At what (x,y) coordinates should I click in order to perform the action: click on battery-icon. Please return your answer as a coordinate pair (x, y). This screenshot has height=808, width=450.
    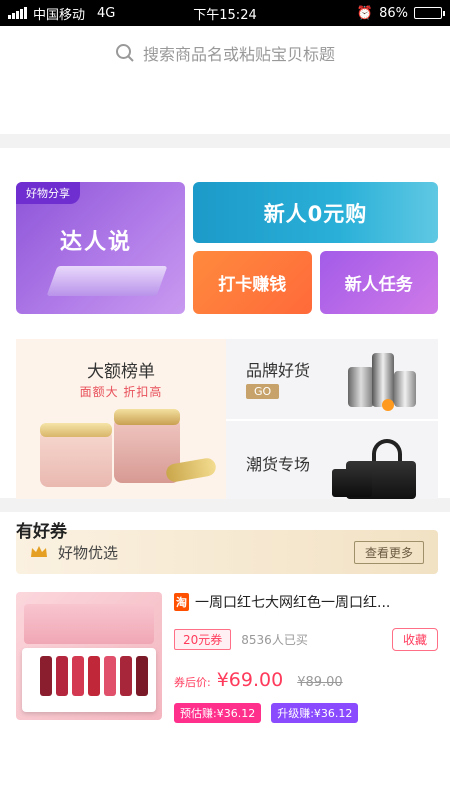
    Looking at the image, I should click on (429, 13).